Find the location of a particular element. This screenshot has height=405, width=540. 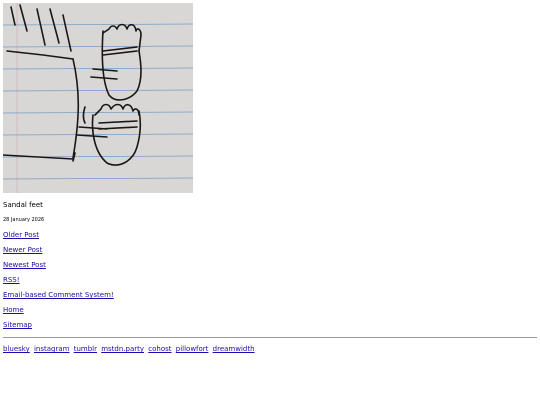

newer-post-link: Newer Post is located at coordinates (22, 250).